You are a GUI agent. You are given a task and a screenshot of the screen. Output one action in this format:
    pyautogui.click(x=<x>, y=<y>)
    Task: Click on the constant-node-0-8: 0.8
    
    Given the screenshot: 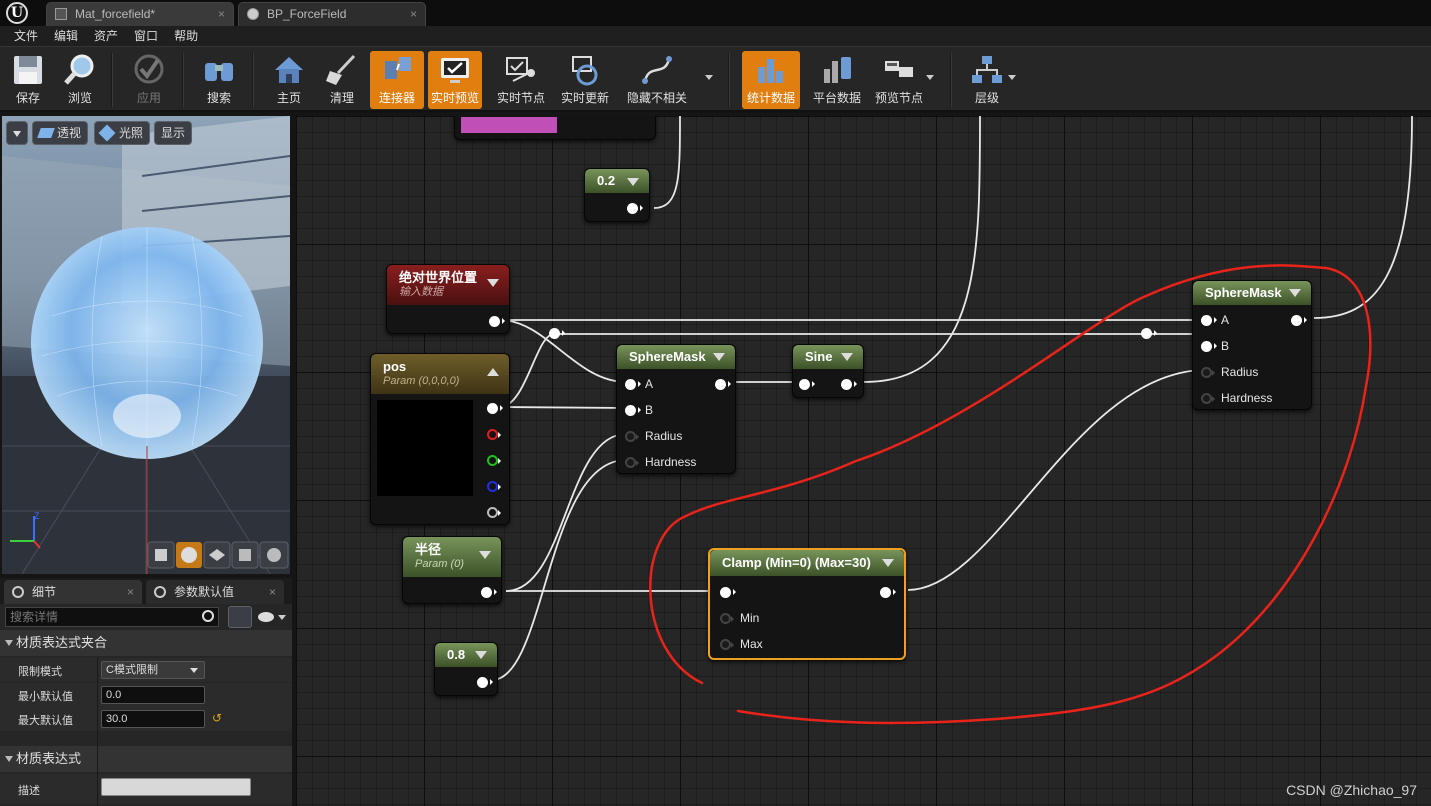 What is the action you would take?
    pyautogui.click(x=466, y=669)
    